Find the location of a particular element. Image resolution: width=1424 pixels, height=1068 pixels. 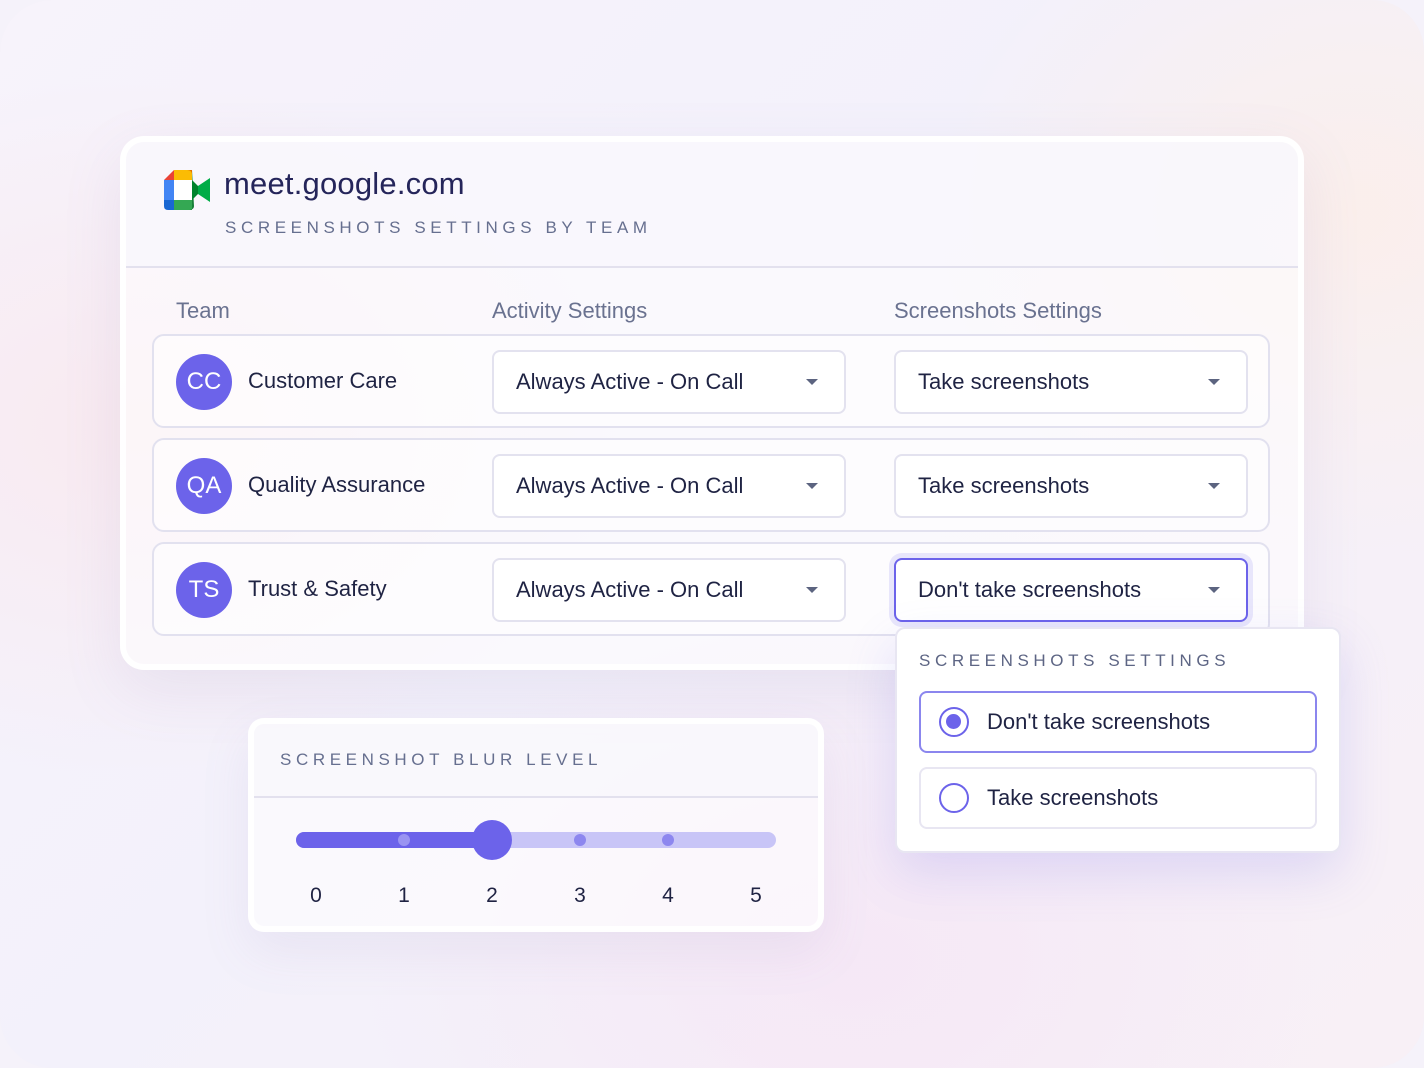

option-label: Take screenshots is located at coordinates (1073, 797).